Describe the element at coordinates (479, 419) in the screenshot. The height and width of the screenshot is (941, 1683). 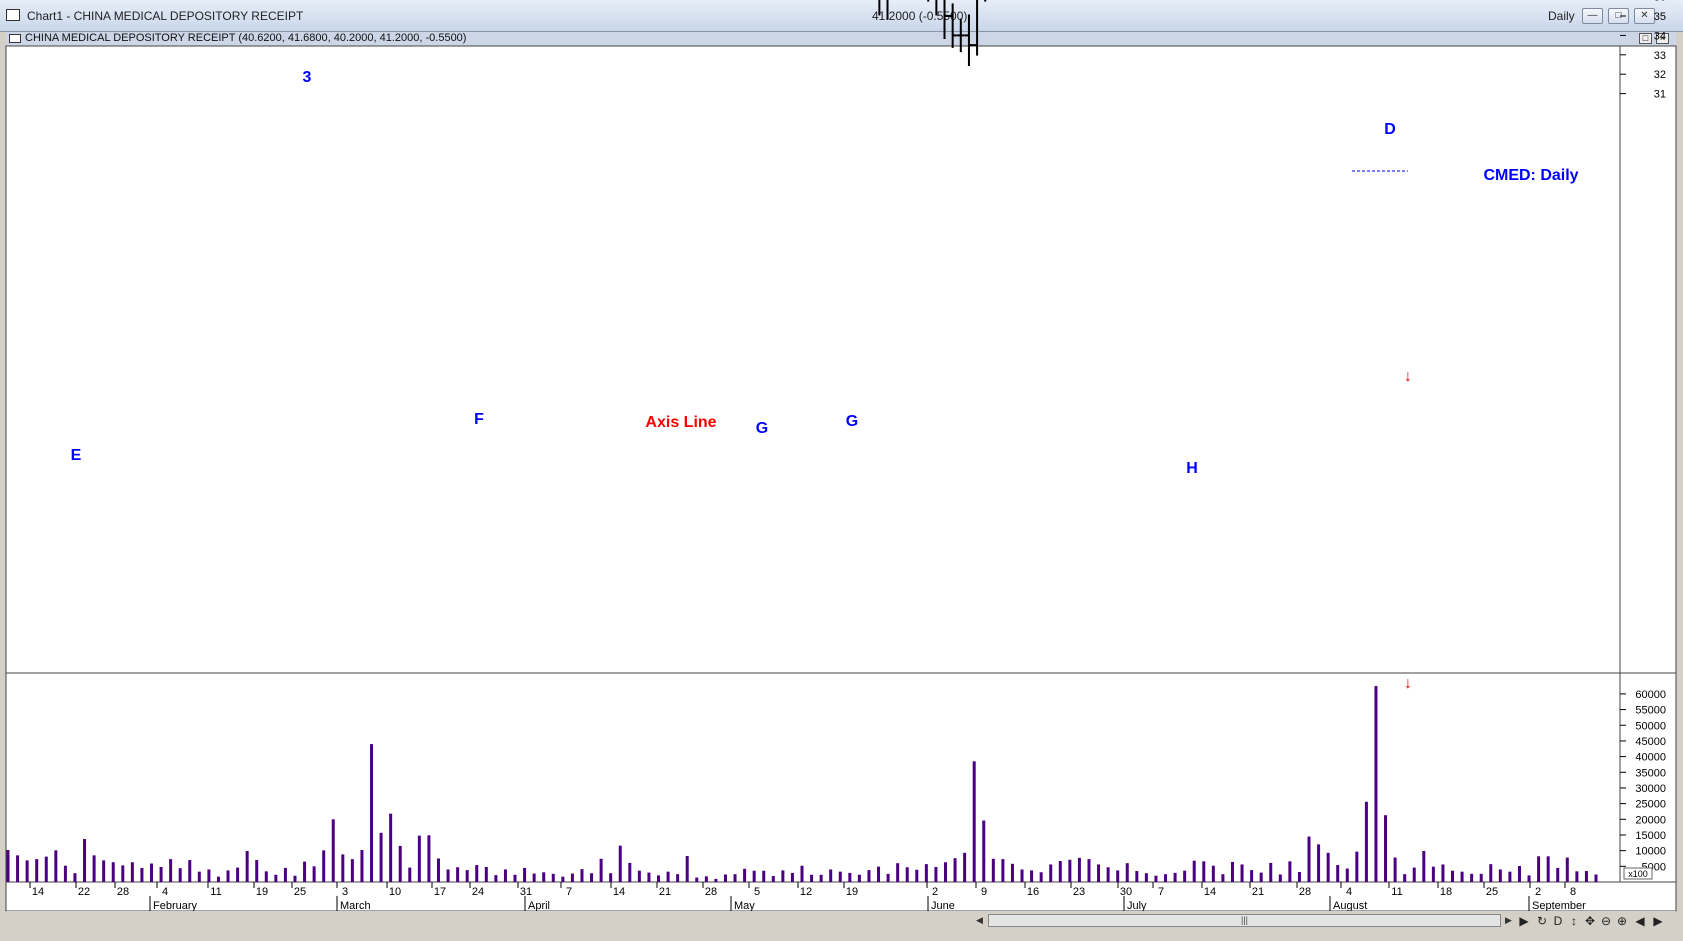
I see `wave-label: F` at that location.